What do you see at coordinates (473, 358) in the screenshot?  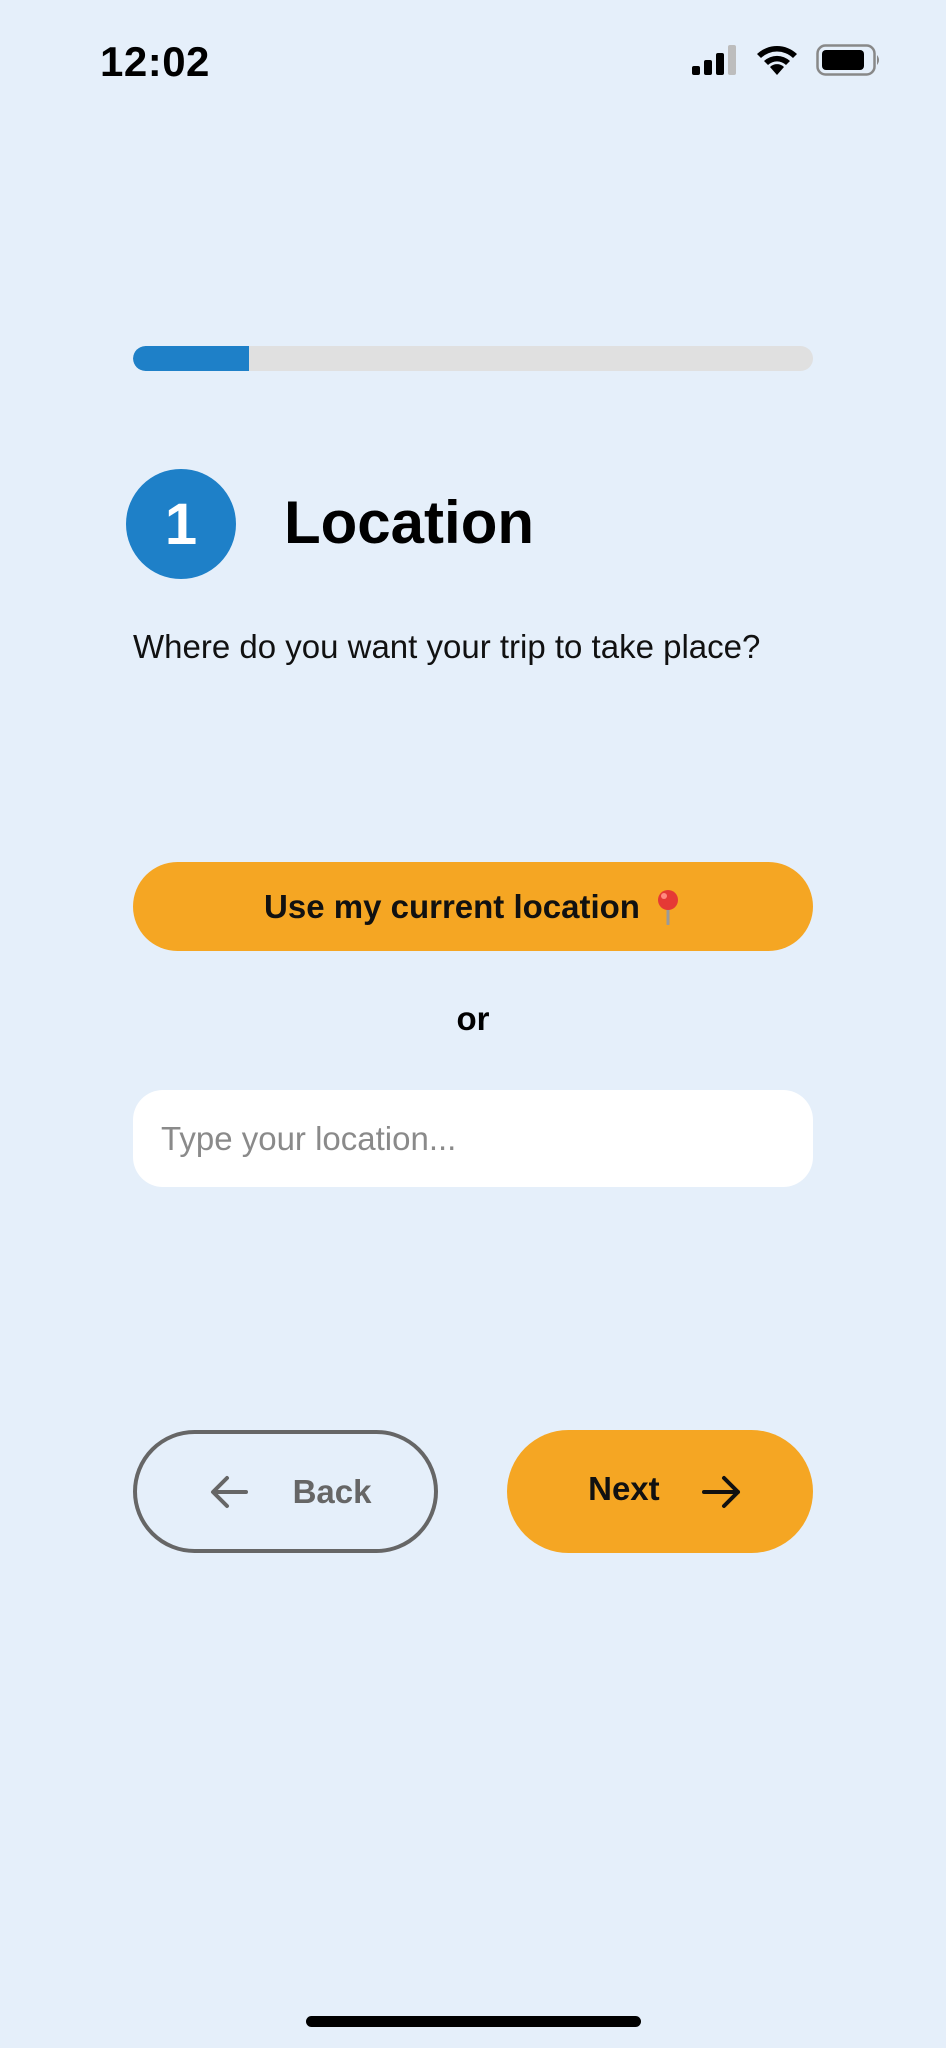 I see `progress-bar` at bounding box center [473, 358].